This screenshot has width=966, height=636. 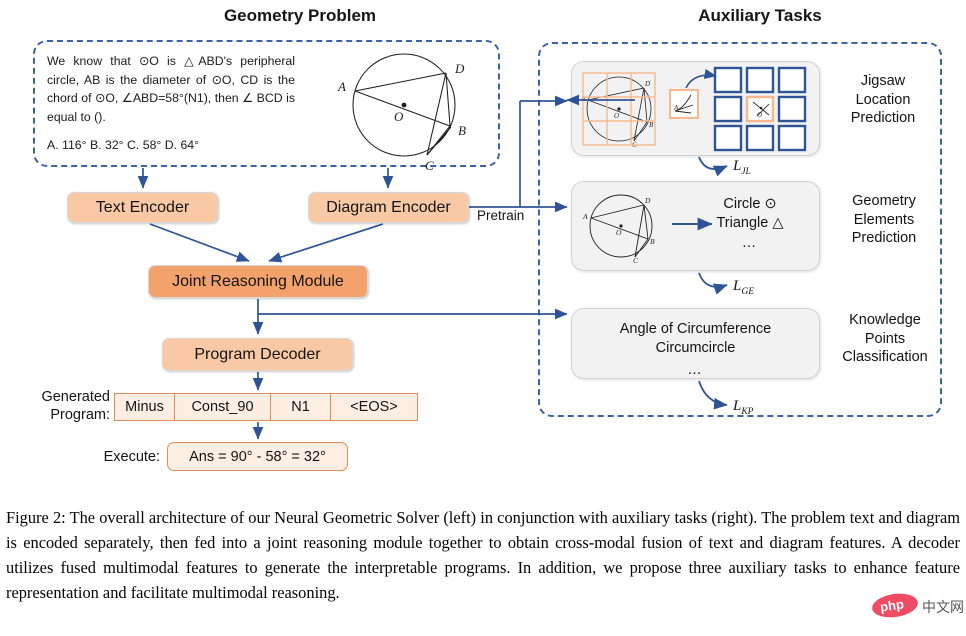 What do you see at coordinates (917, 606) in the screenshot?
I see `watermark: php 中文网` at bounding box center [917, 606].